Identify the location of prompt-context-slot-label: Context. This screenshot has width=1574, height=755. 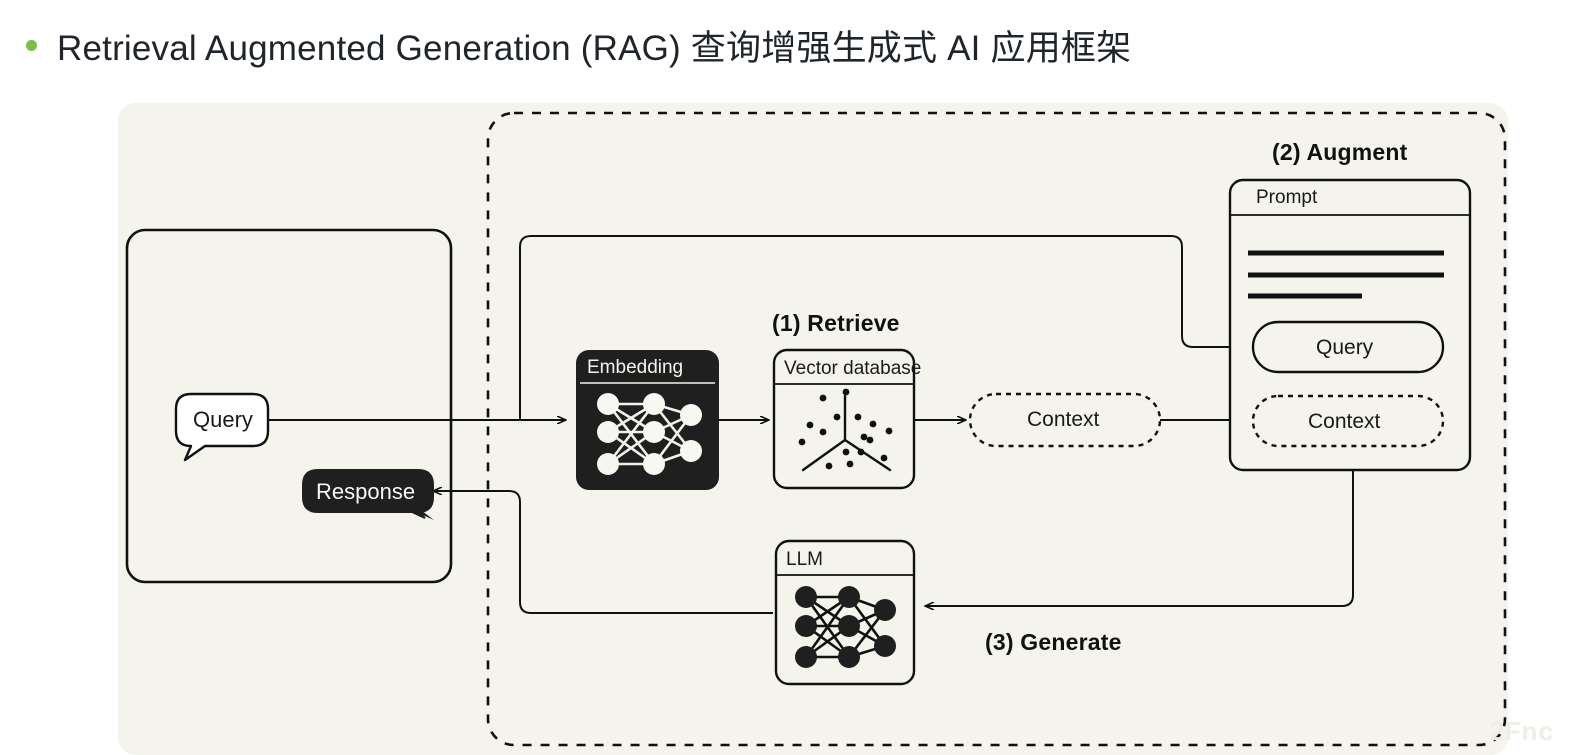
(1344, 421).